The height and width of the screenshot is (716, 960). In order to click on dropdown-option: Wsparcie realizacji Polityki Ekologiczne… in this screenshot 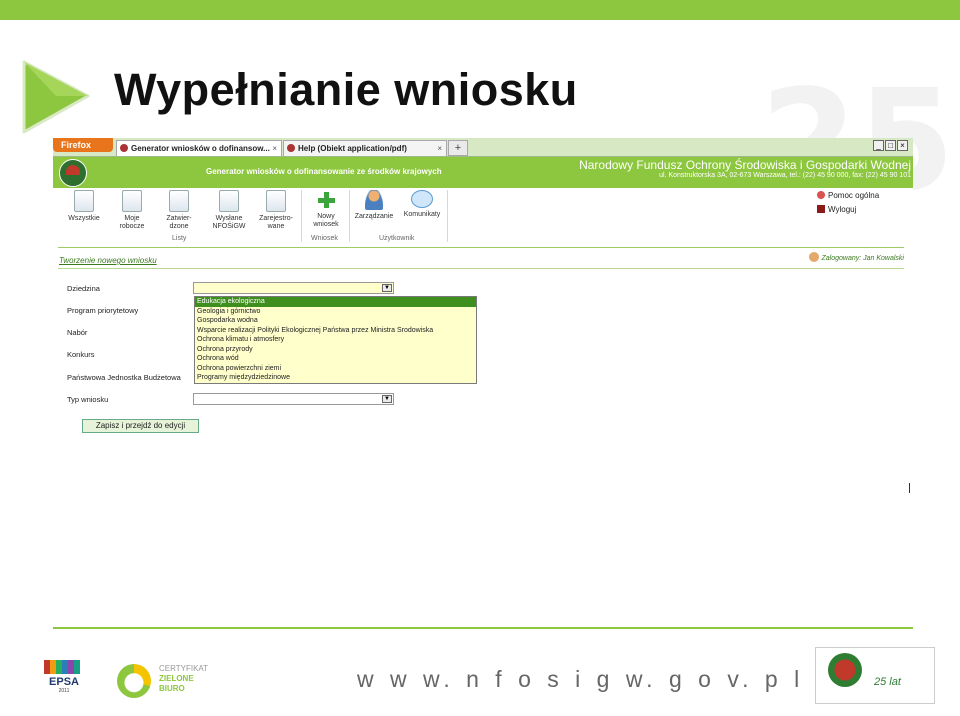, I will do `click(335, 331)`.